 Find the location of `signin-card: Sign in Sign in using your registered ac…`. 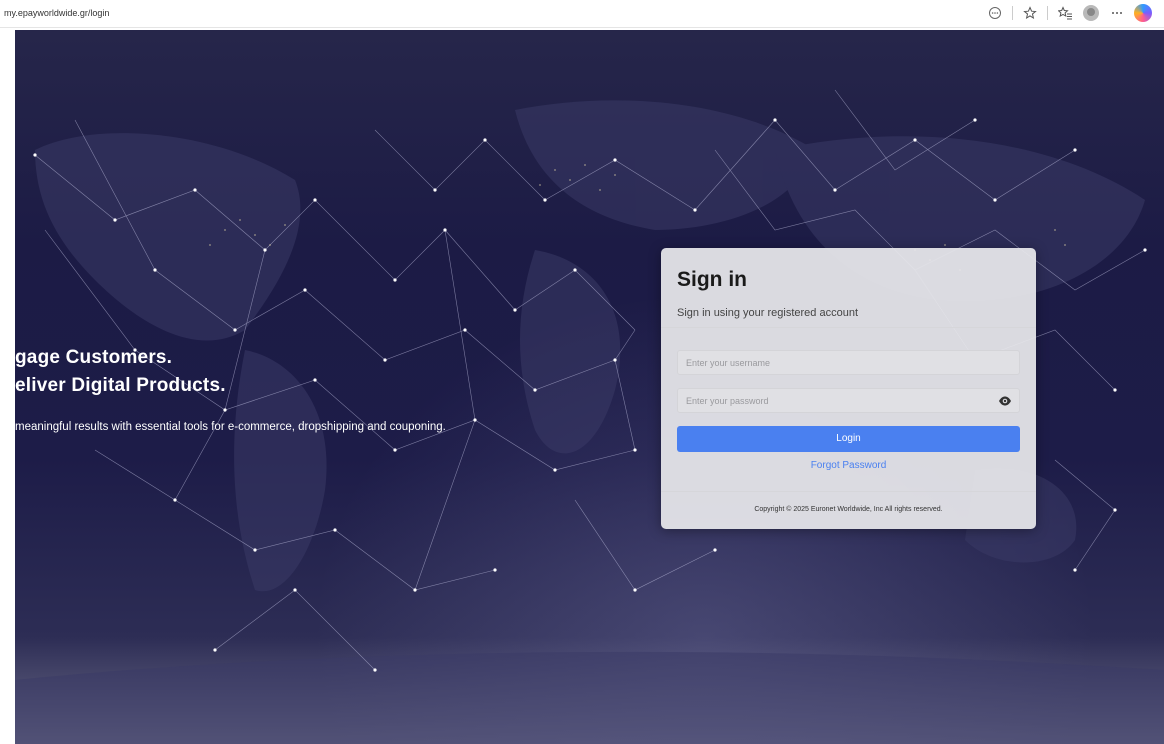

signin-card: Sign in Sign in using your registered ac… is located at coordinates (848, 388).